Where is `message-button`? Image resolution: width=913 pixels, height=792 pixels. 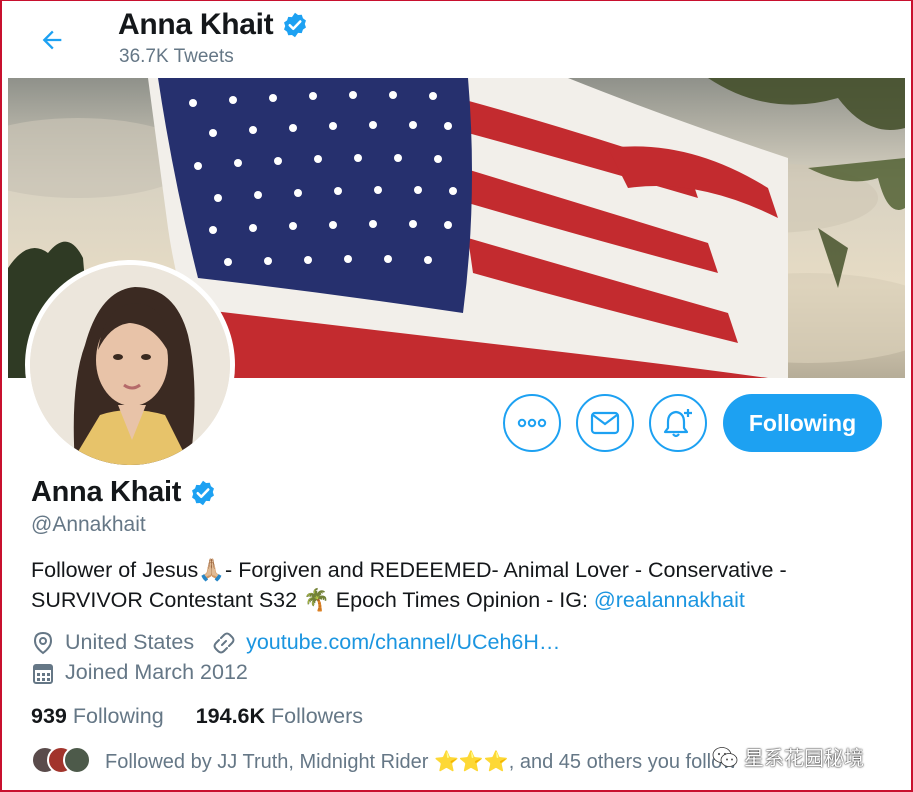
message-button is located at coordinates (605, 423).